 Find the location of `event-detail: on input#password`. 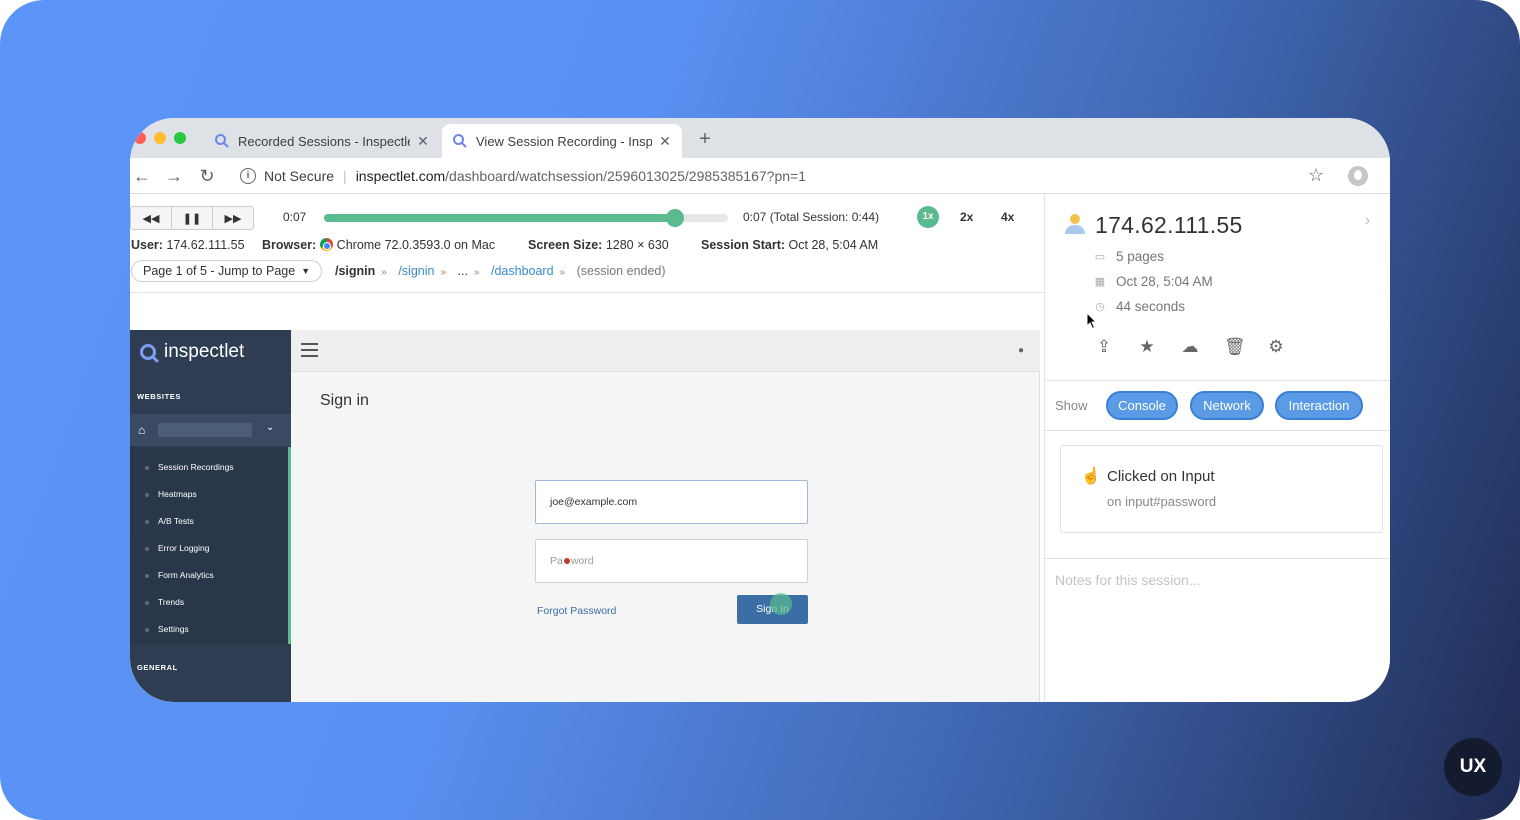

event-detail: on input#password is located at coordinates (1162, 501).